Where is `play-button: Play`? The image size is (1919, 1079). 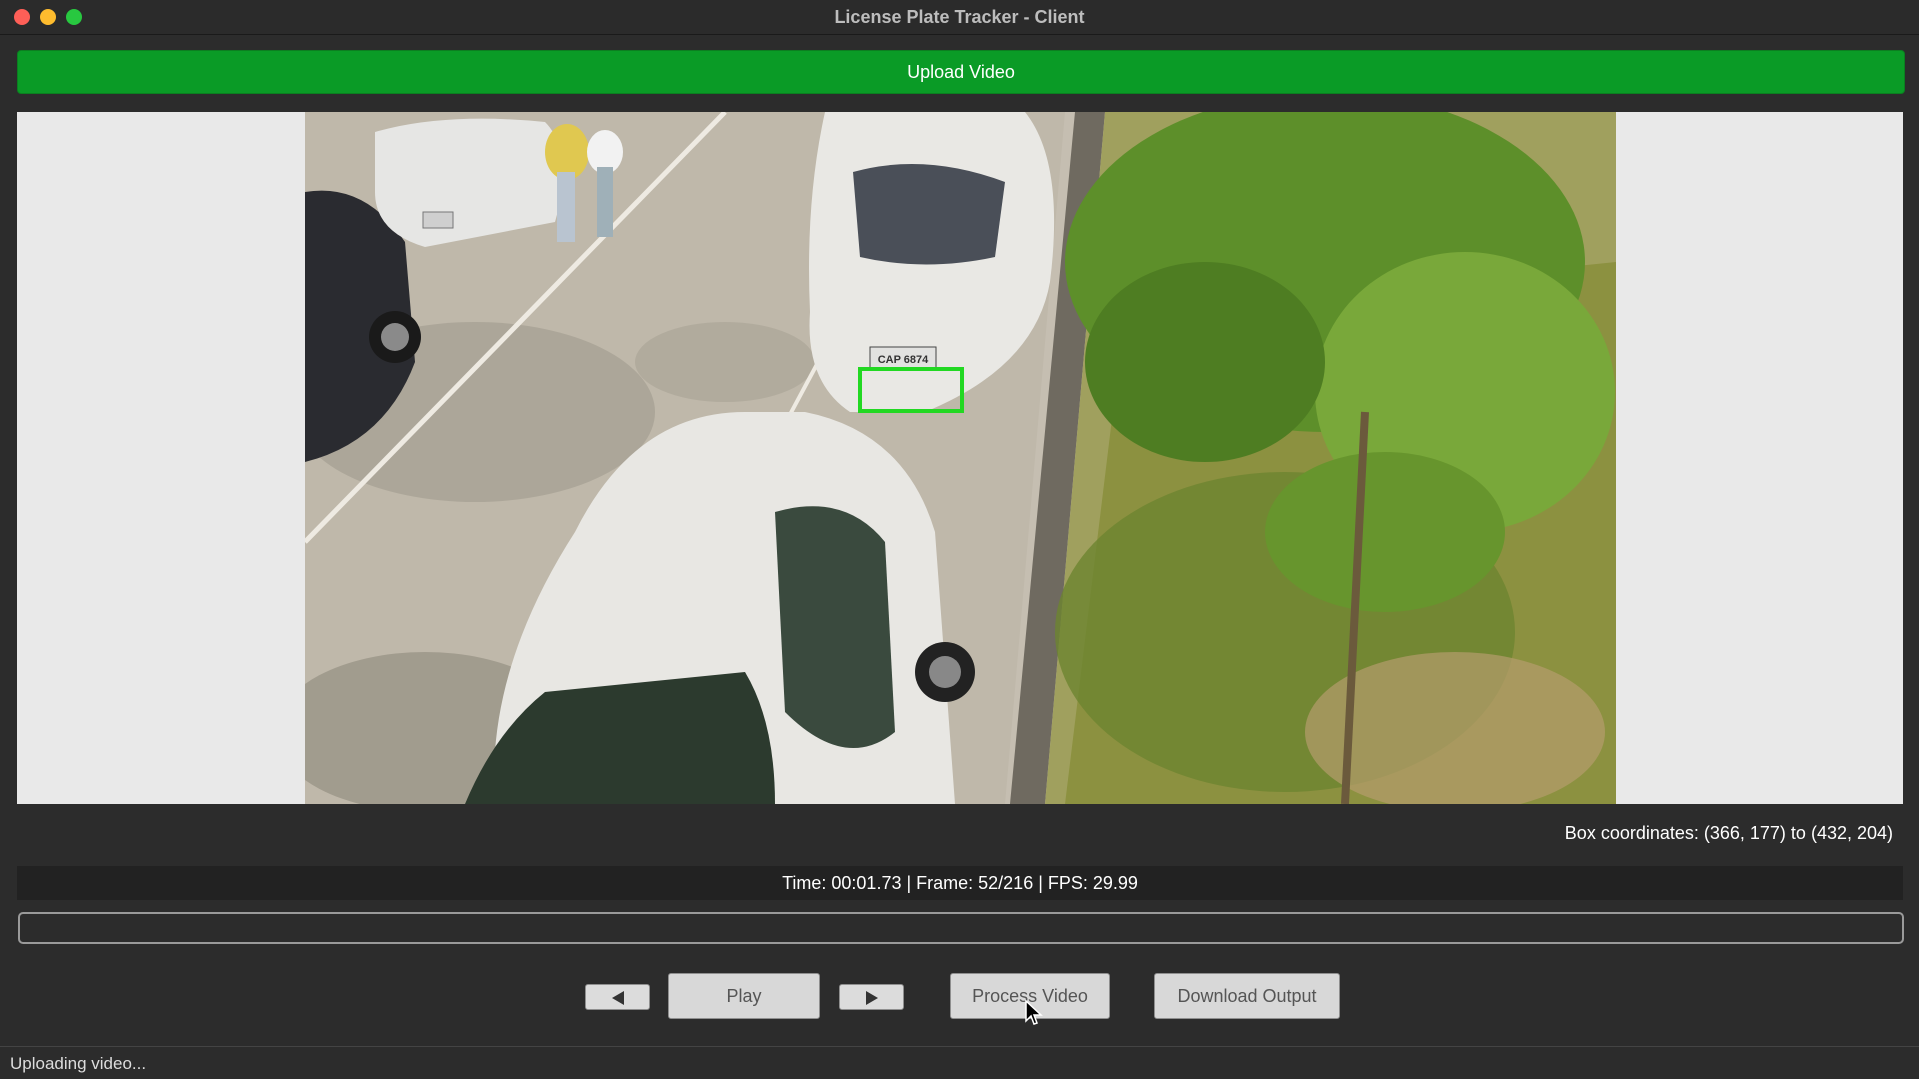 play-button: Play is located at coordinates (744, 996).